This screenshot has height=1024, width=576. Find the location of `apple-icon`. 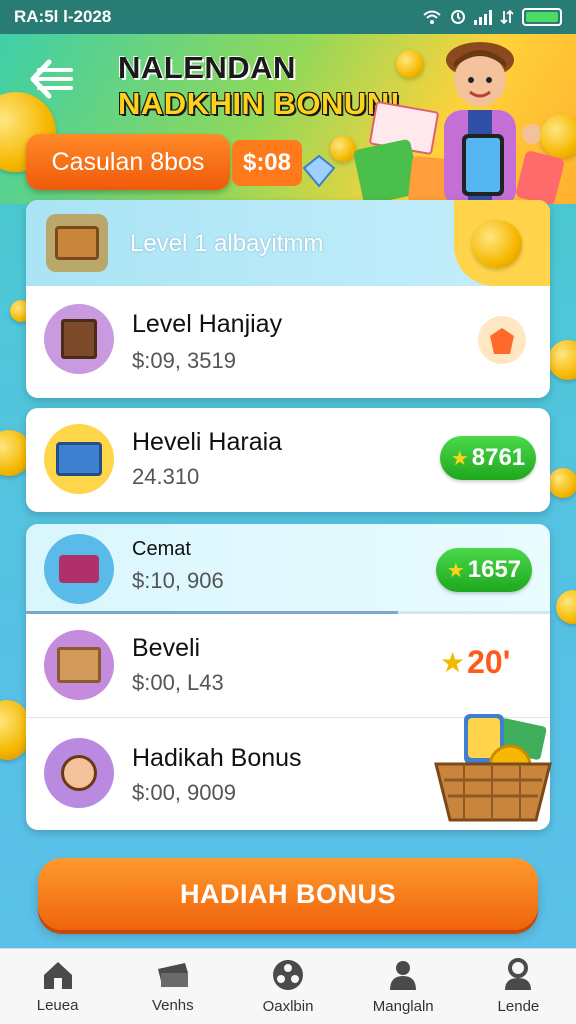

apple-icon is located at coordinates (502, 340).